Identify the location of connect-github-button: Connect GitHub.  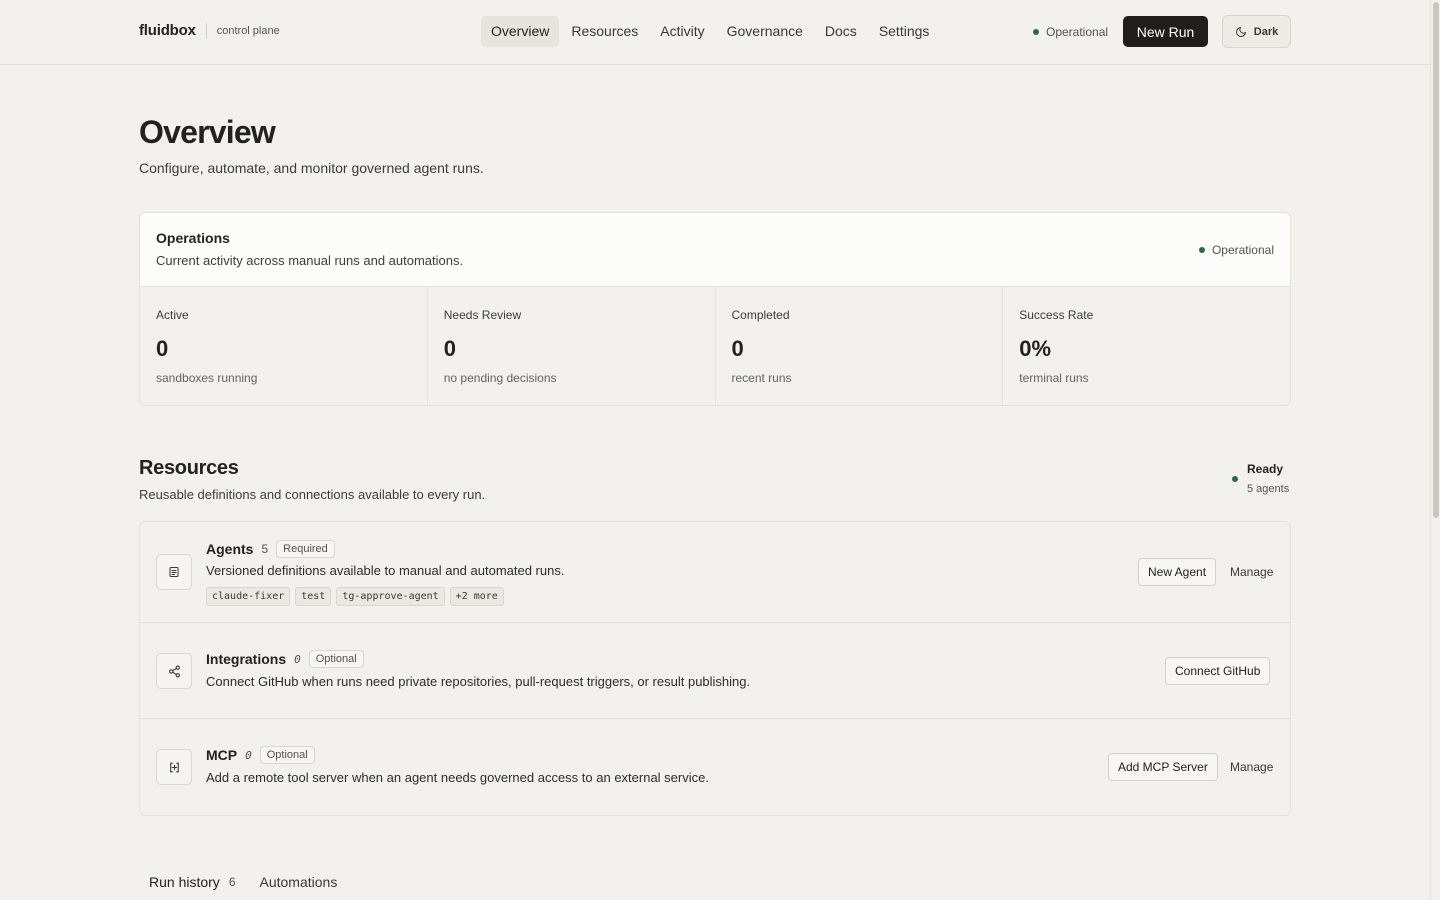
(1218, 671).